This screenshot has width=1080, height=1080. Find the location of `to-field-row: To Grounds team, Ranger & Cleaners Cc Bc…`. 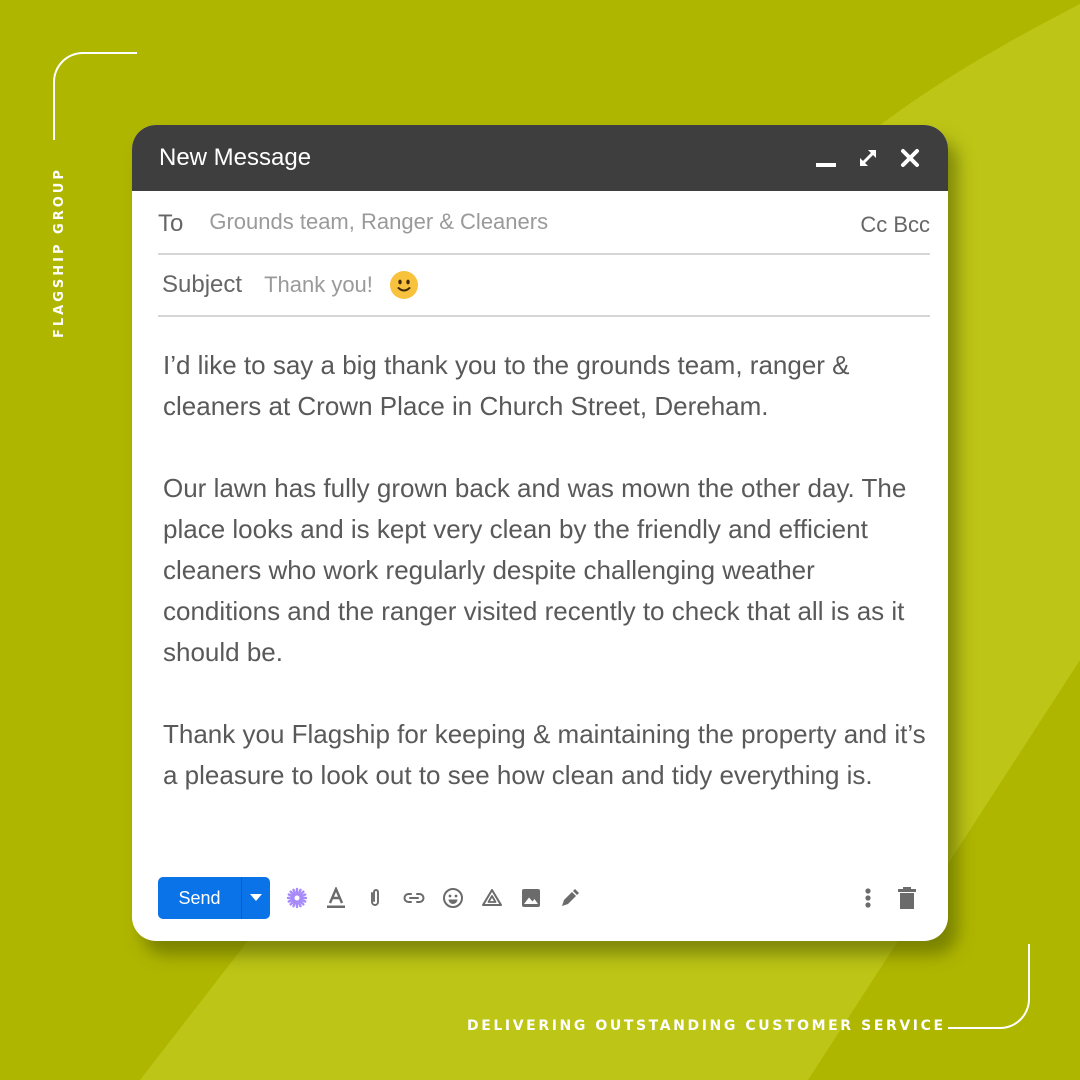

to-field-row: To Grounds team, Ranger & Cleaners Cc Bc… is located at coordinates (544, 223).